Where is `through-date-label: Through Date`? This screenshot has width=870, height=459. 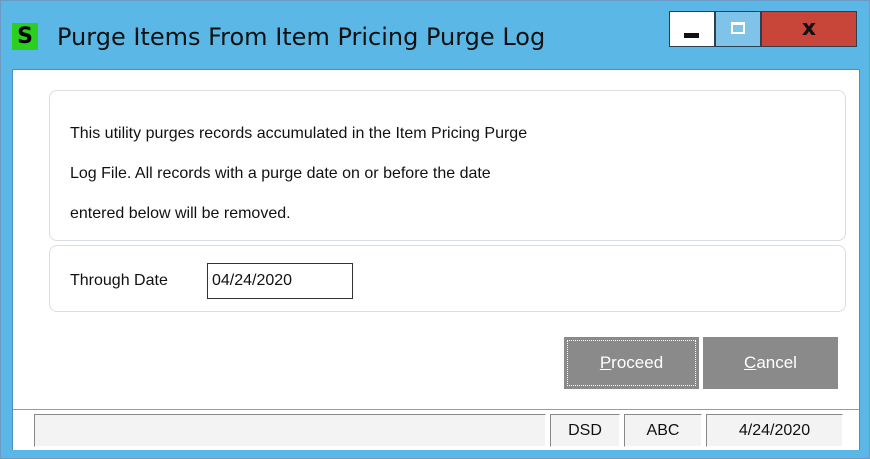
through-date-label: Through Date is located at coordinates (119, 280).